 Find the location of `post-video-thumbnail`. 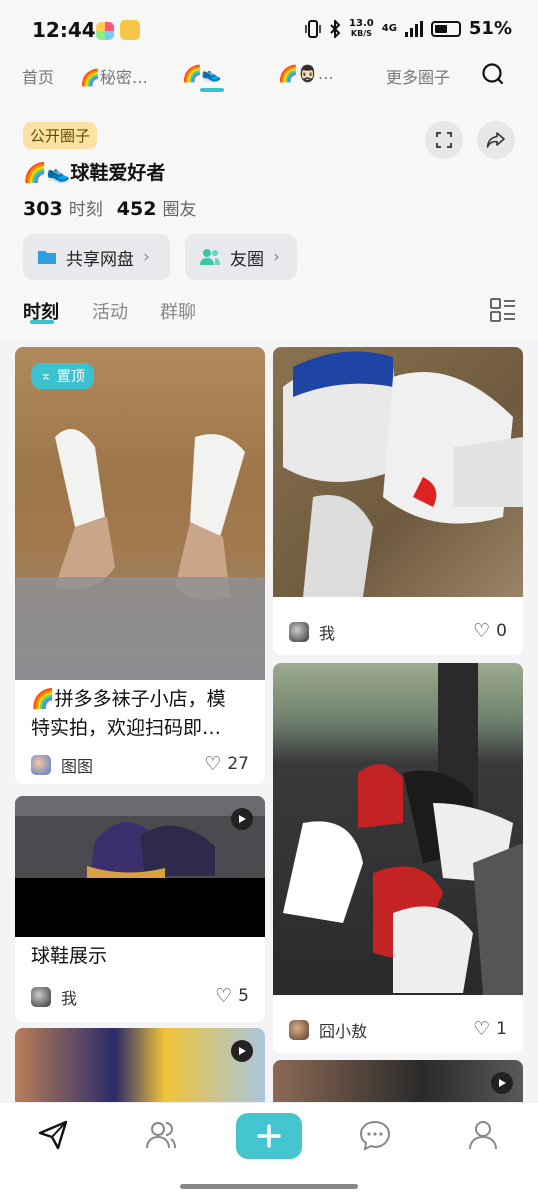

post-video-thumbnail is located at coordinates (140, 866).